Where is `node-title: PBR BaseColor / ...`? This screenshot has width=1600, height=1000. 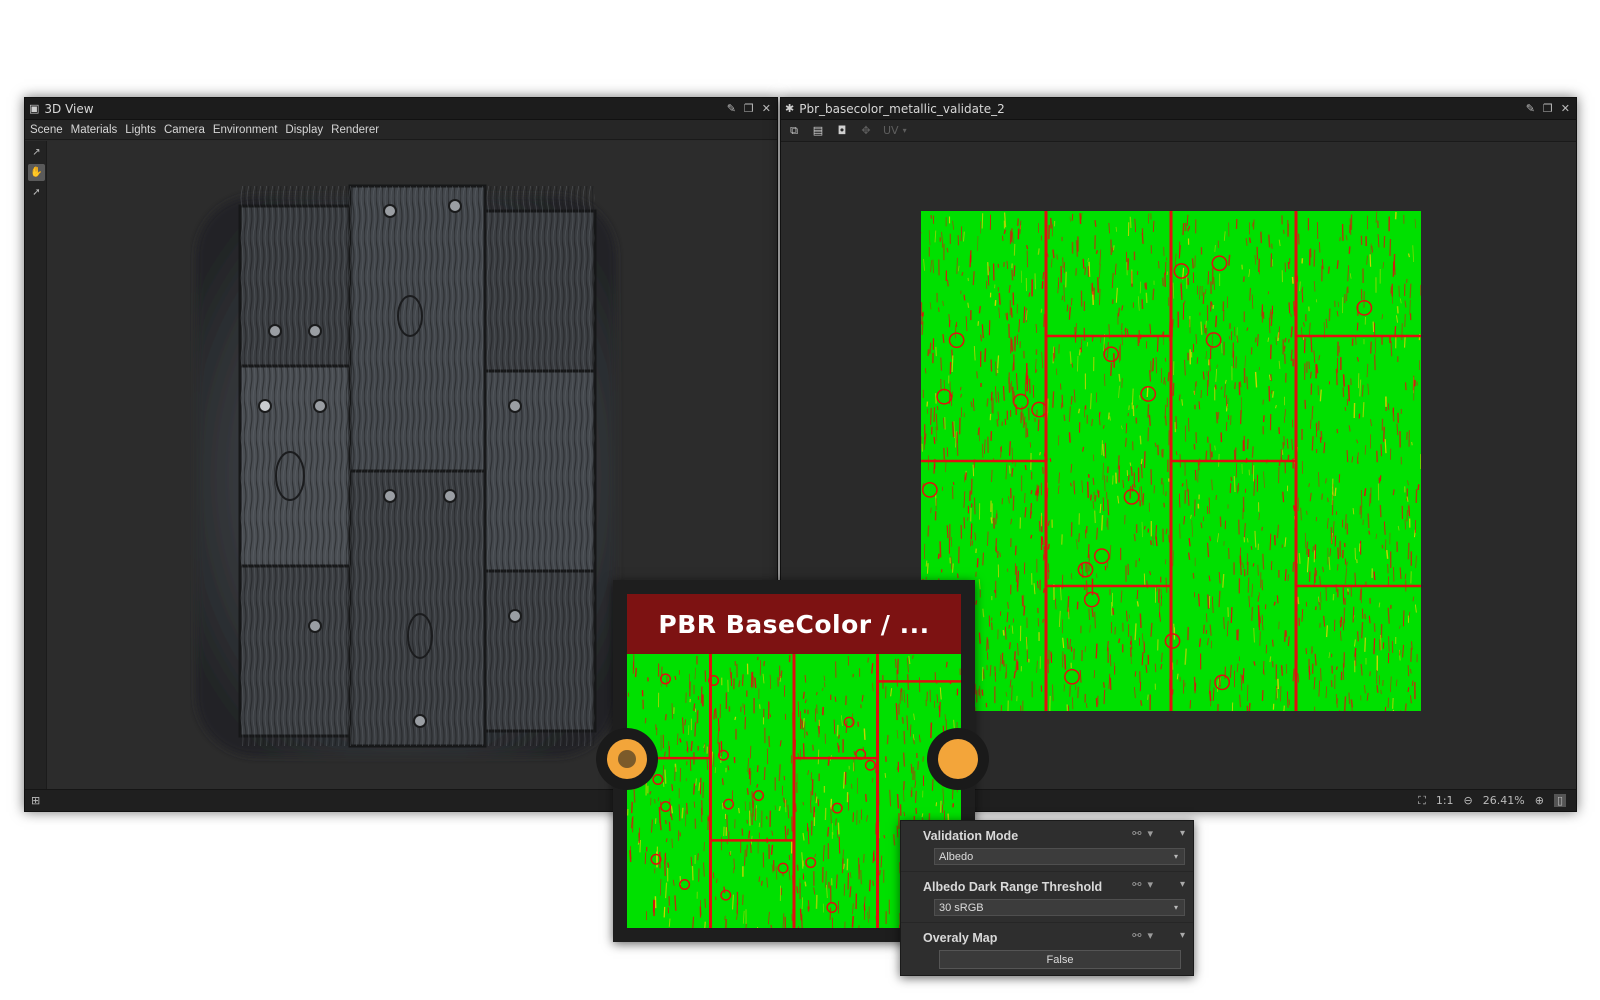
node-title: PBR BaseColor / ... is located at coordinates (794, 624).